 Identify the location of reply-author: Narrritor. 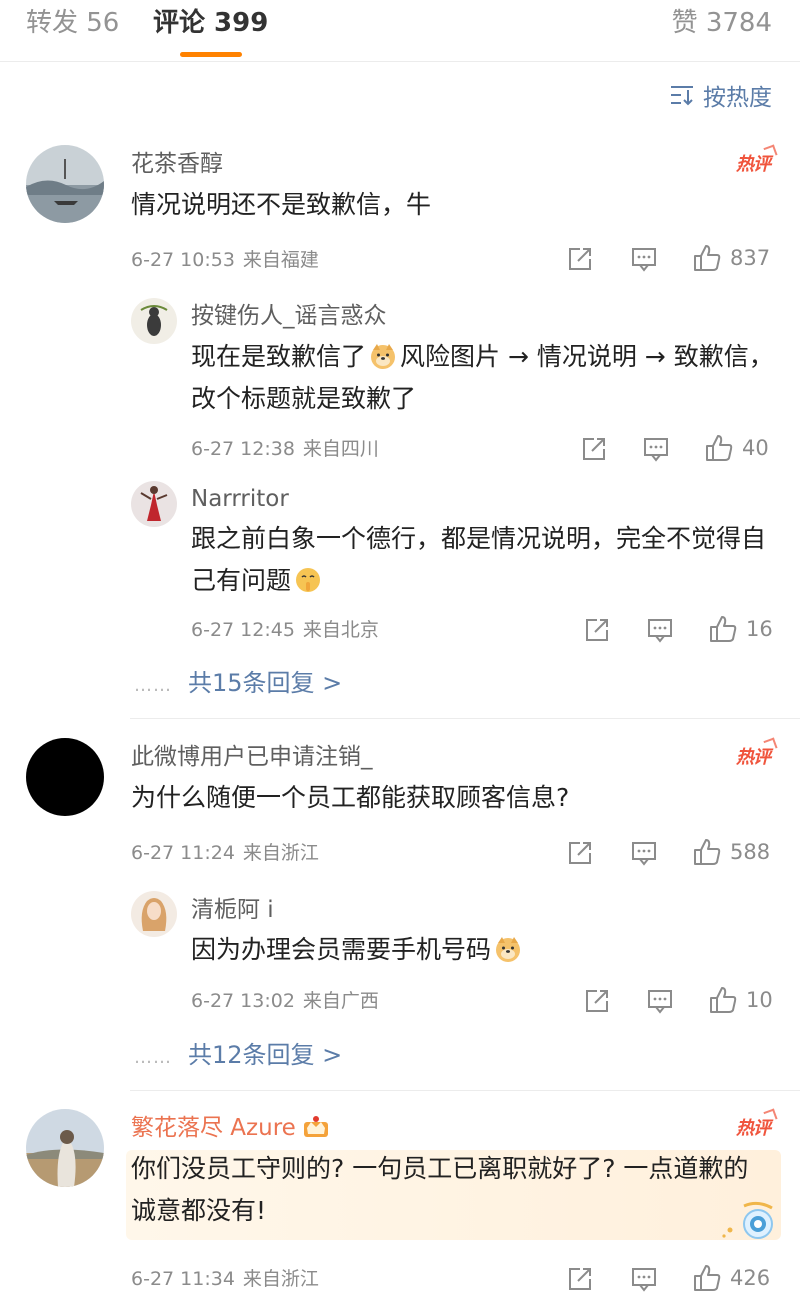
(240, 499).